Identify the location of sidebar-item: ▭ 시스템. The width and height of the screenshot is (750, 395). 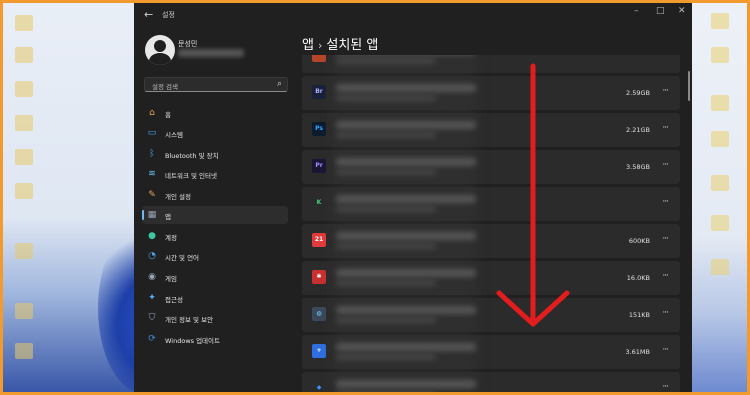
(215, 133).